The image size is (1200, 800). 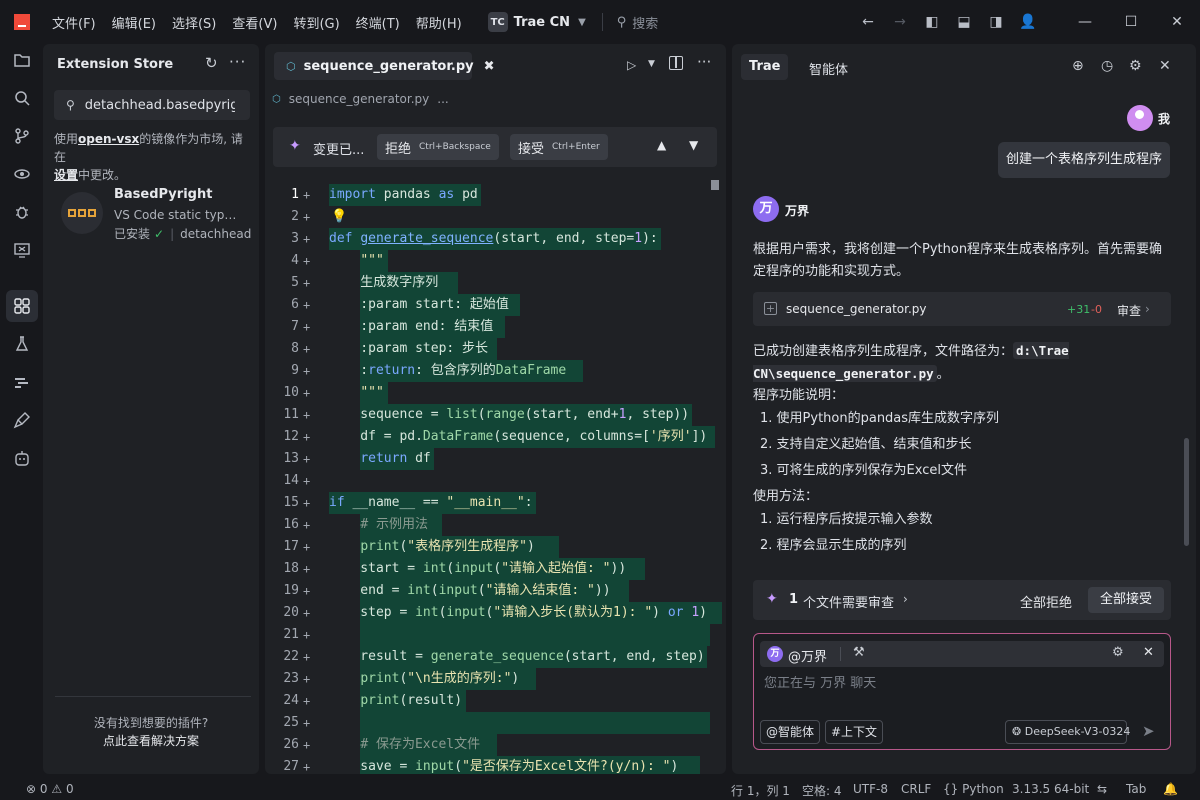 I want to click on agent-mention: @万界, so click(x=807, y=655).